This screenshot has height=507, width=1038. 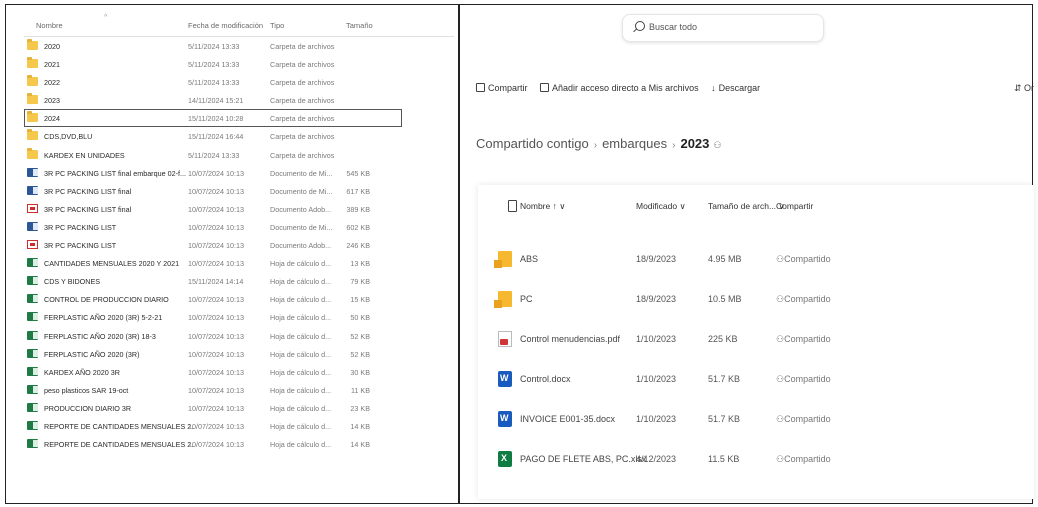 I want to click on file-size: 52 KB, so click(x=360, y=354).